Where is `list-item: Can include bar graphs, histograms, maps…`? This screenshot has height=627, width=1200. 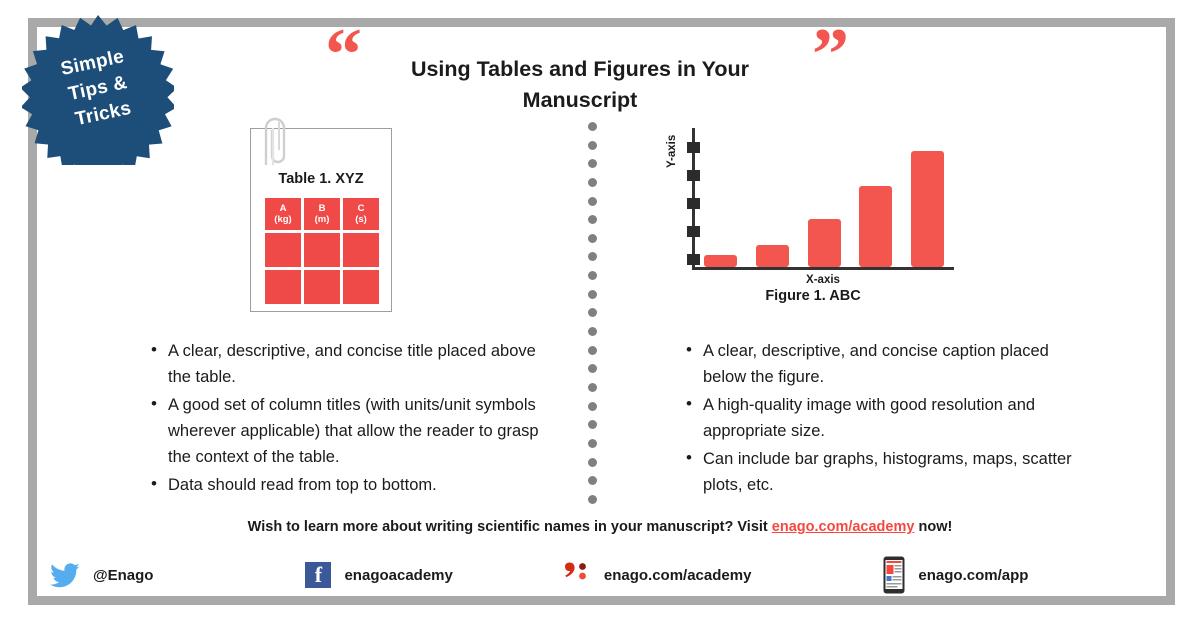 list-item: Can include bar graphs, histograms, maps… is located at coordinates (882, 471).